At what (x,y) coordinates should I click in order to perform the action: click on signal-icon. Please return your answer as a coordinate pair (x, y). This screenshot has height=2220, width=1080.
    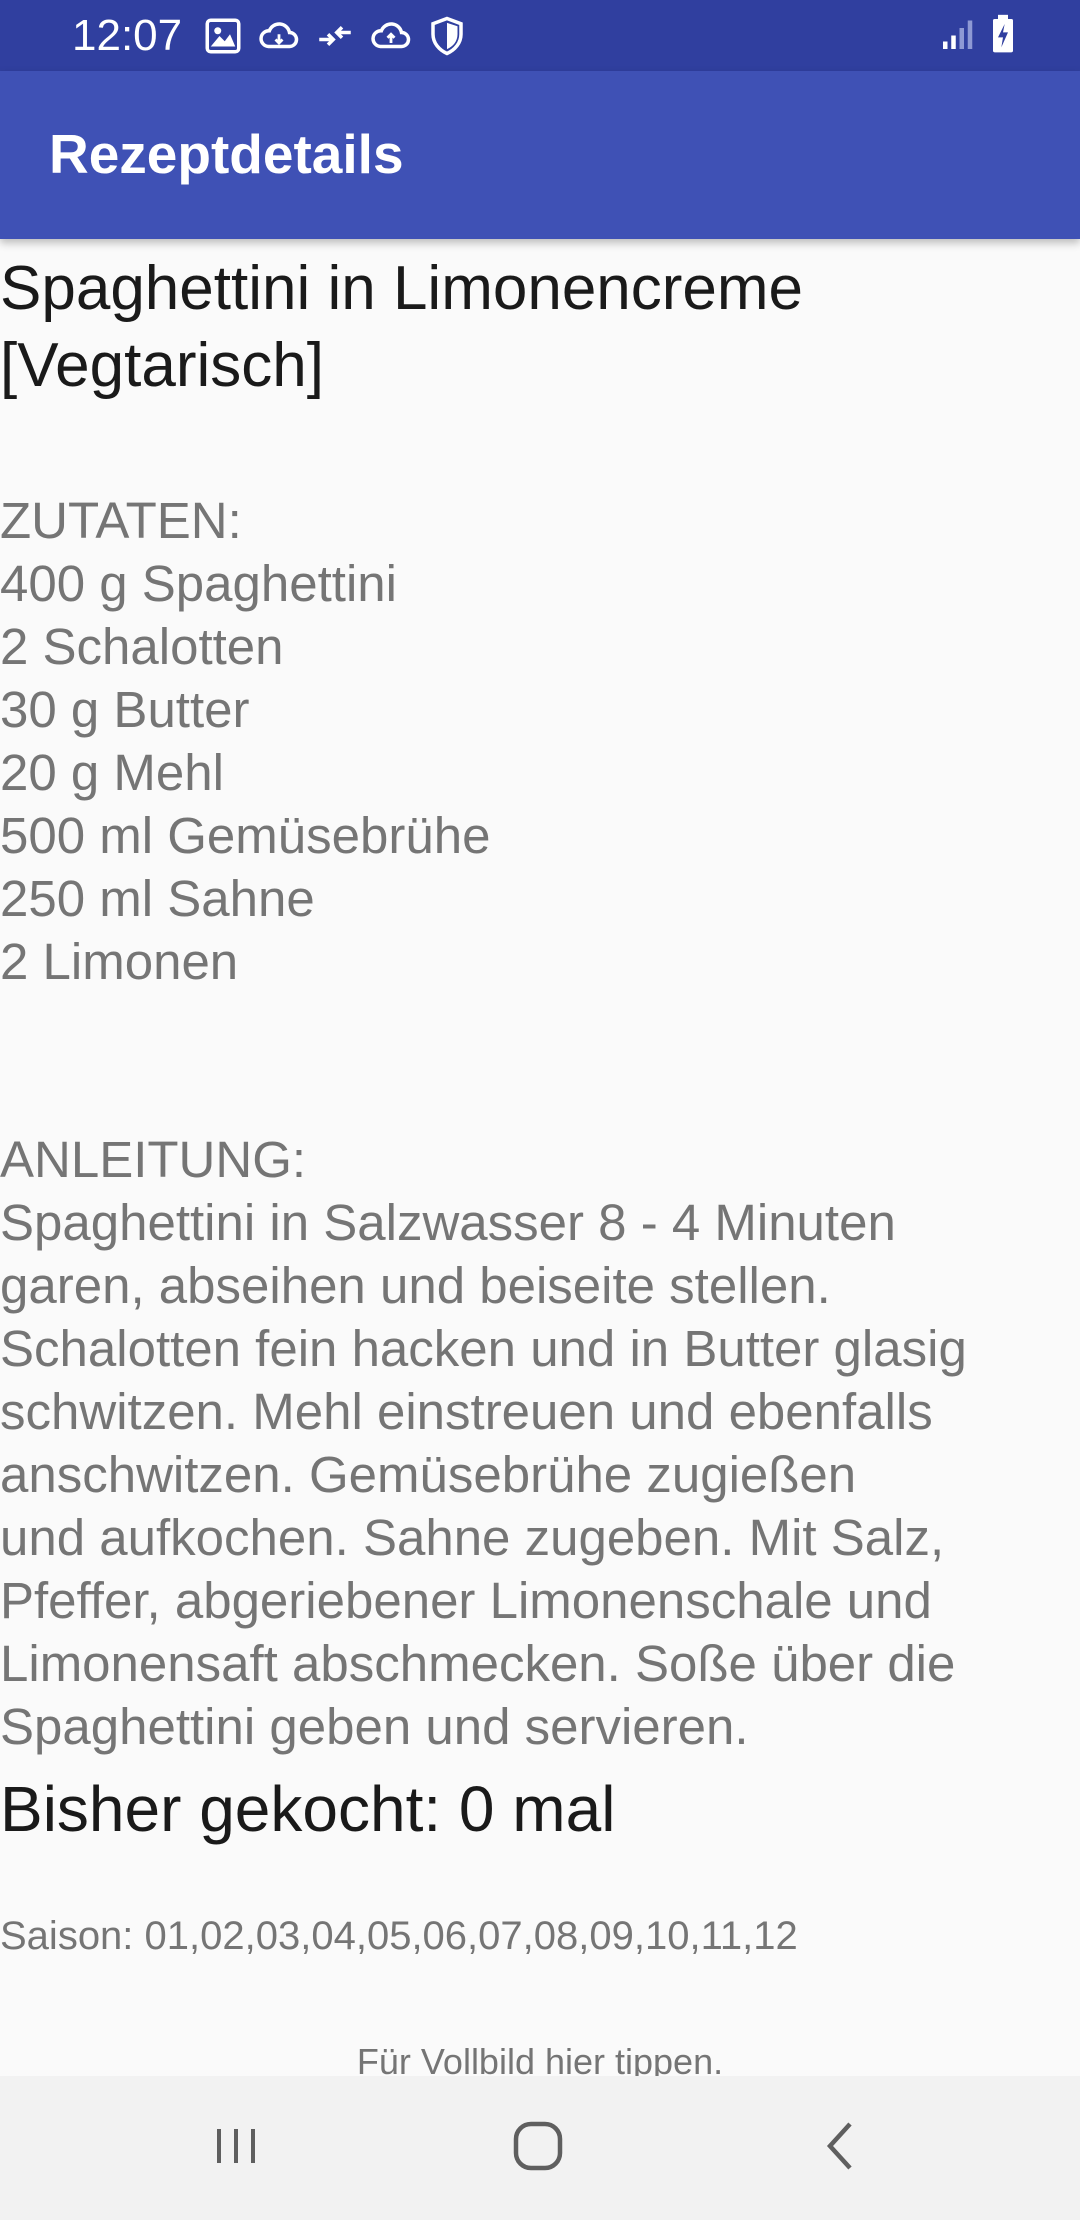
    Looking at the image, I should click on (958, 36).